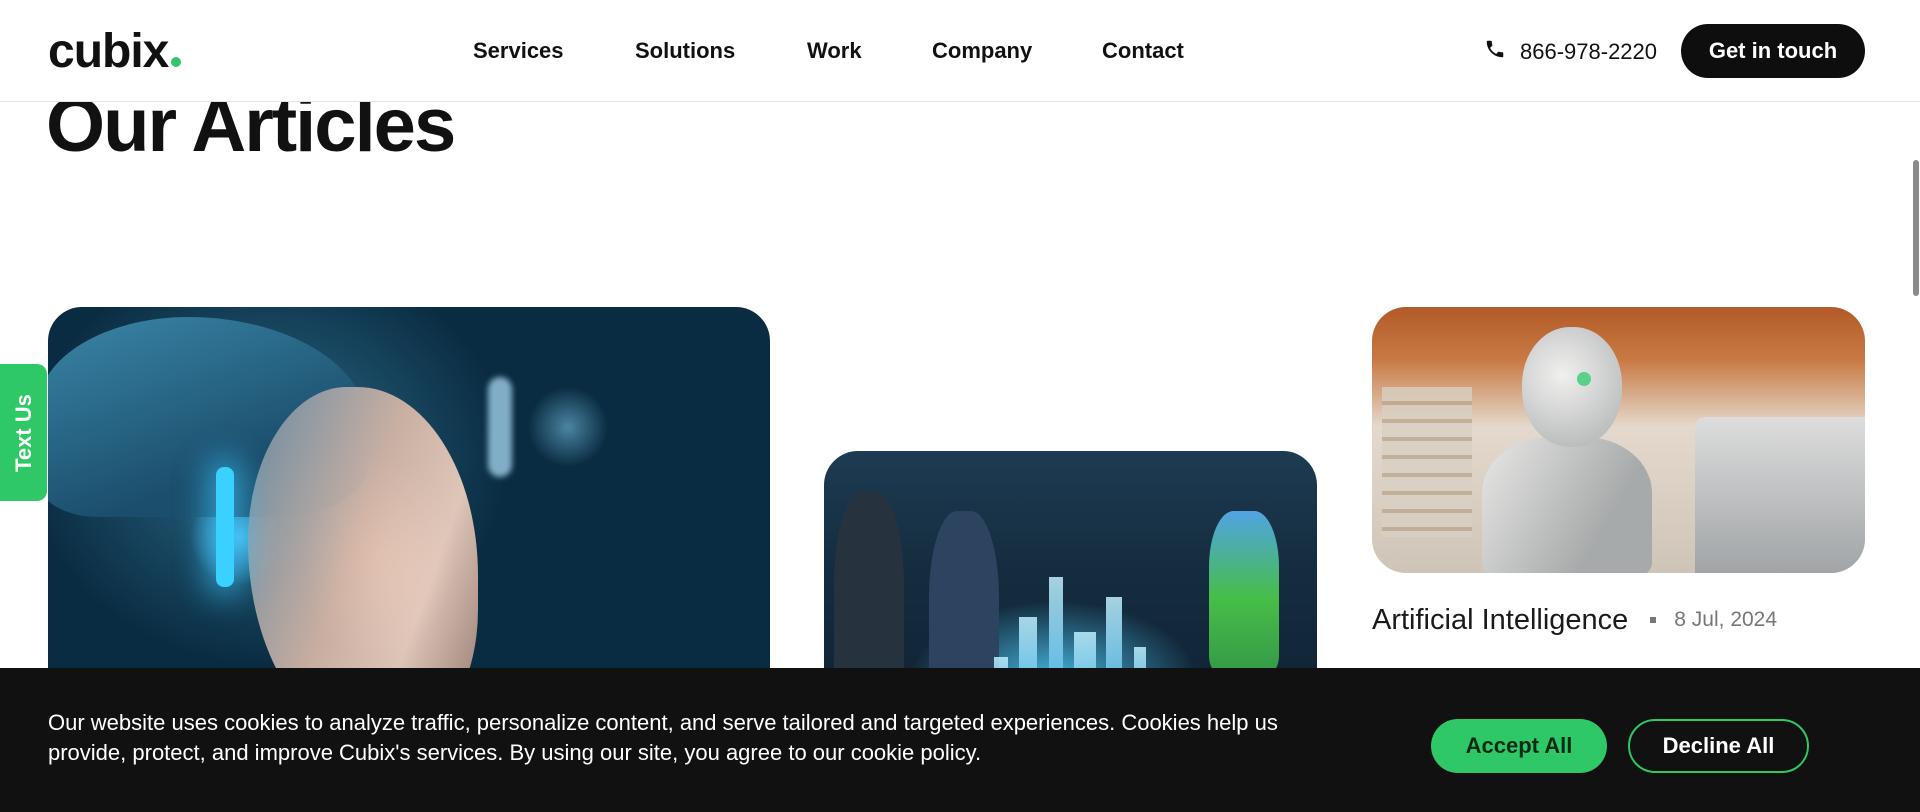 The image size is (1920, 812). I want to click on article-date: 8 Jul, 2024, so click(1726, 619).